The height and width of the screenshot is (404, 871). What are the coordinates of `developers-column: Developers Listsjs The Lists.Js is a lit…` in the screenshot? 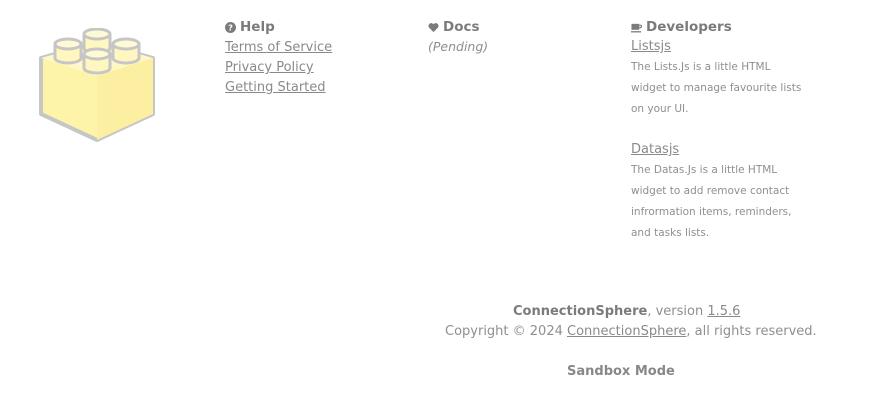 It's located at (731, 131).